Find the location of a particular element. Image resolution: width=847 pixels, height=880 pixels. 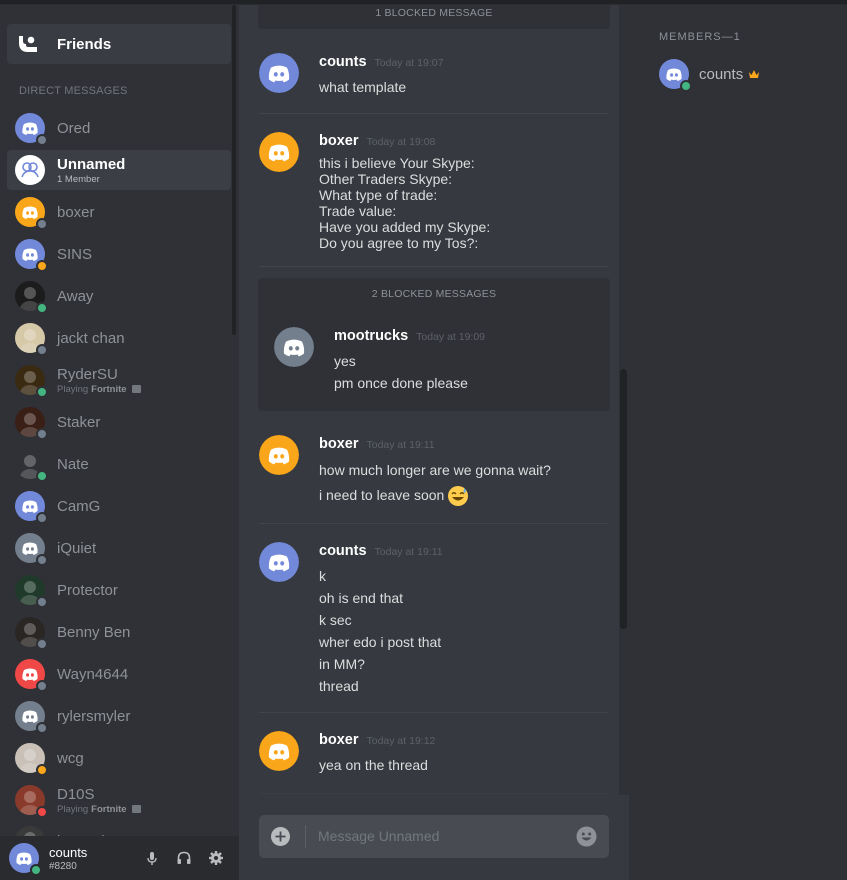

member-avatar is located at coordinates (675, 75).